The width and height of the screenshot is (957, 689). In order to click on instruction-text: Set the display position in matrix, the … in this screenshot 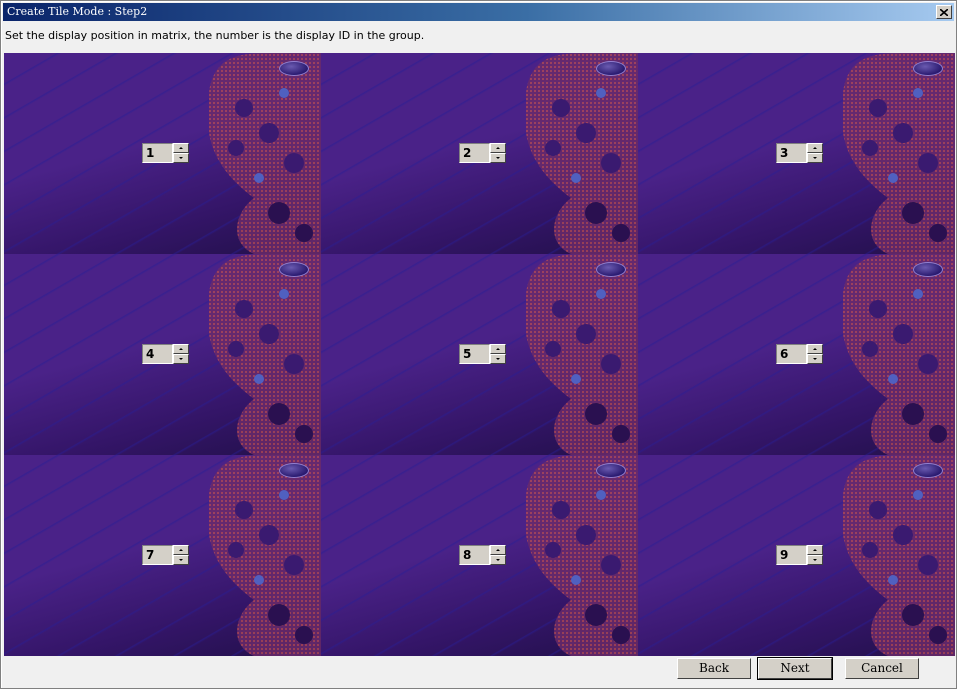, I will do `click(215, 35)`.